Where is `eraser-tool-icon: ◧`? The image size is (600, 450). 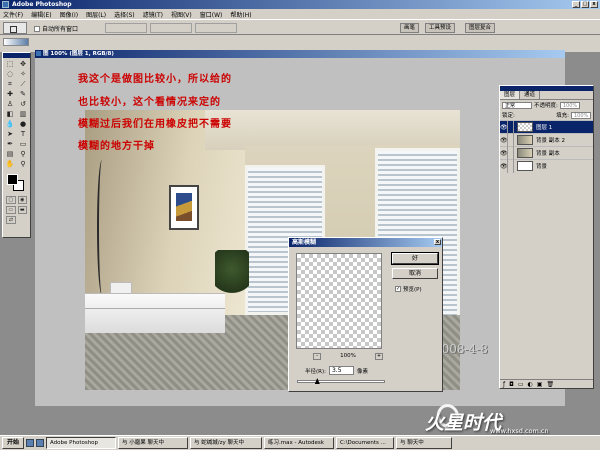
eraser-tool-icon: ◧ is located at coordinates (10, 114).